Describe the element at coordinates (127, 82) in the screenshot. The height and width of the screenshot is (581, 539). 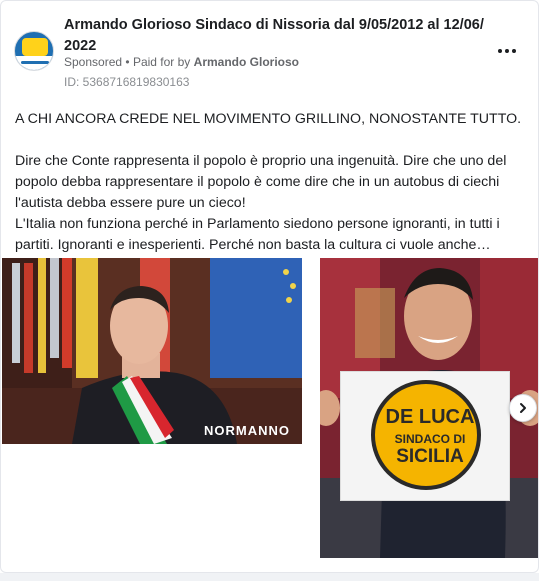
I see `ad-id: ID: 5368716819830163` at that location.